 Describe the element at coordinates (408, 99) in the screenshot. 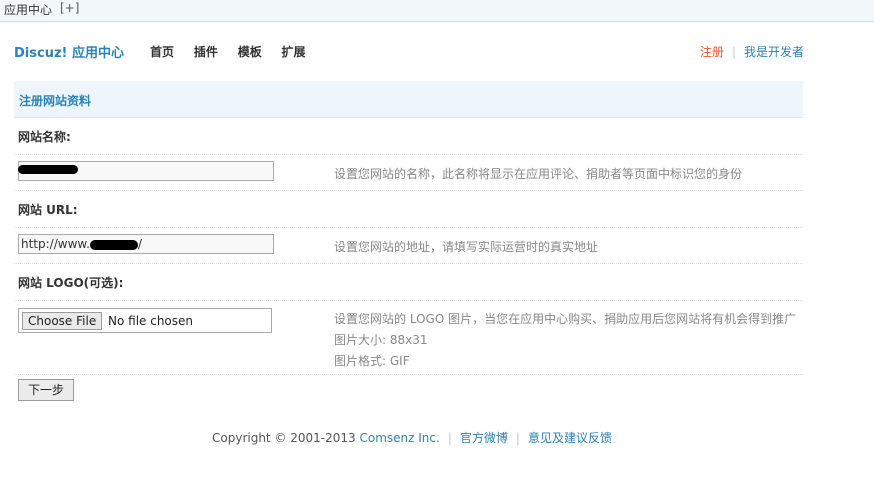

I see `panel-header: 注册网站资料` at that location.